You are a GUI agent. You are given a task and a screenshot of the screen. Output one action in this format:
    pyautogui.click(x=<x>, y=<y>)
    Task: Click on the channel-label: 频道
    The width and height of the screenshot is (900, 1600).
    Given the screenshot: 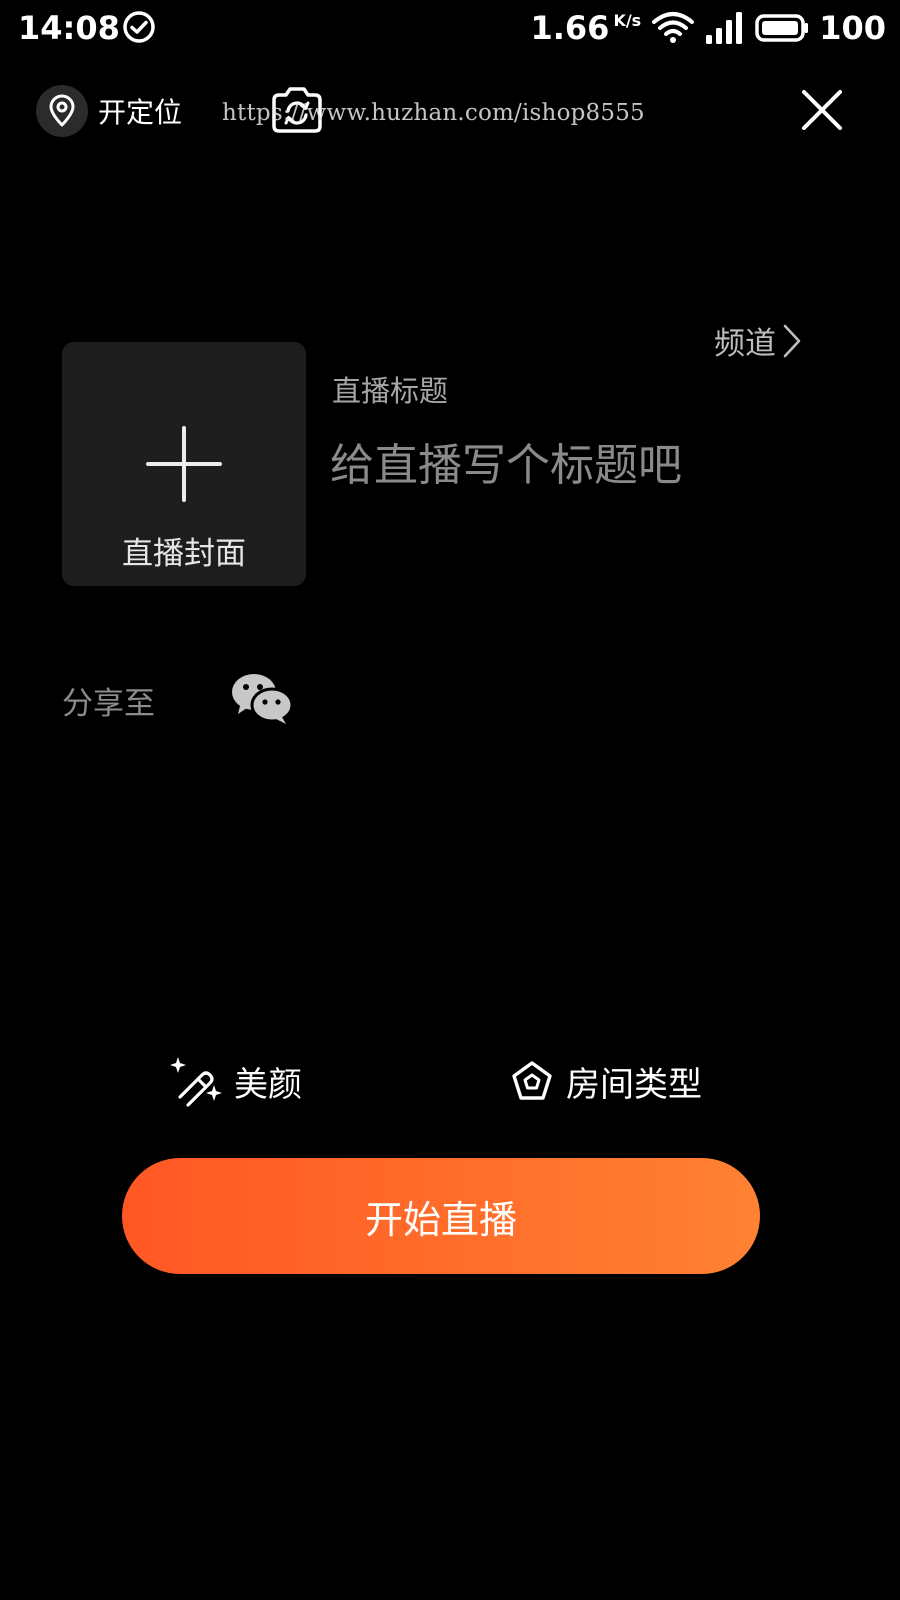 What is the action you would take?
    pyautogui.click(x=745, y=344)
    